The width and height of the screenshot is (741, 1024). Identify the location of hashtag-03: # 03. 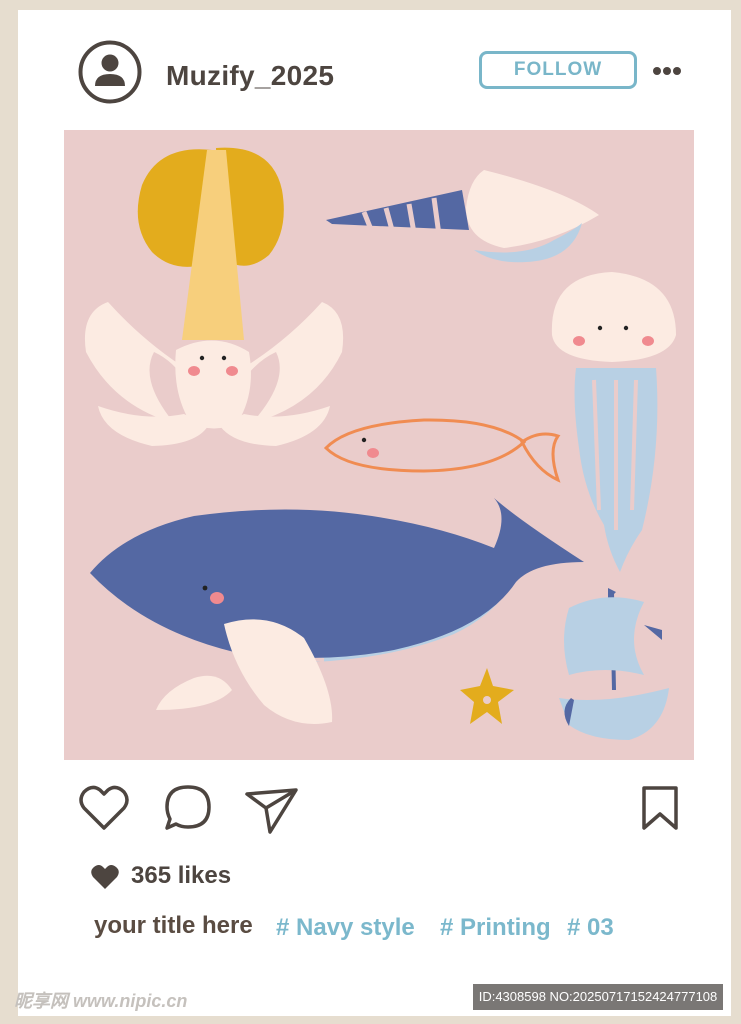
(590, 928).